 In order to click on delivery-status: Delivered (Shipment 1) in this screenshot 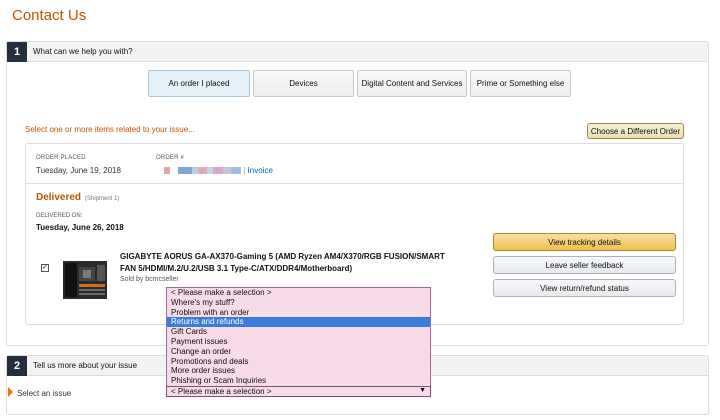, I will do `click(77, 197)`.